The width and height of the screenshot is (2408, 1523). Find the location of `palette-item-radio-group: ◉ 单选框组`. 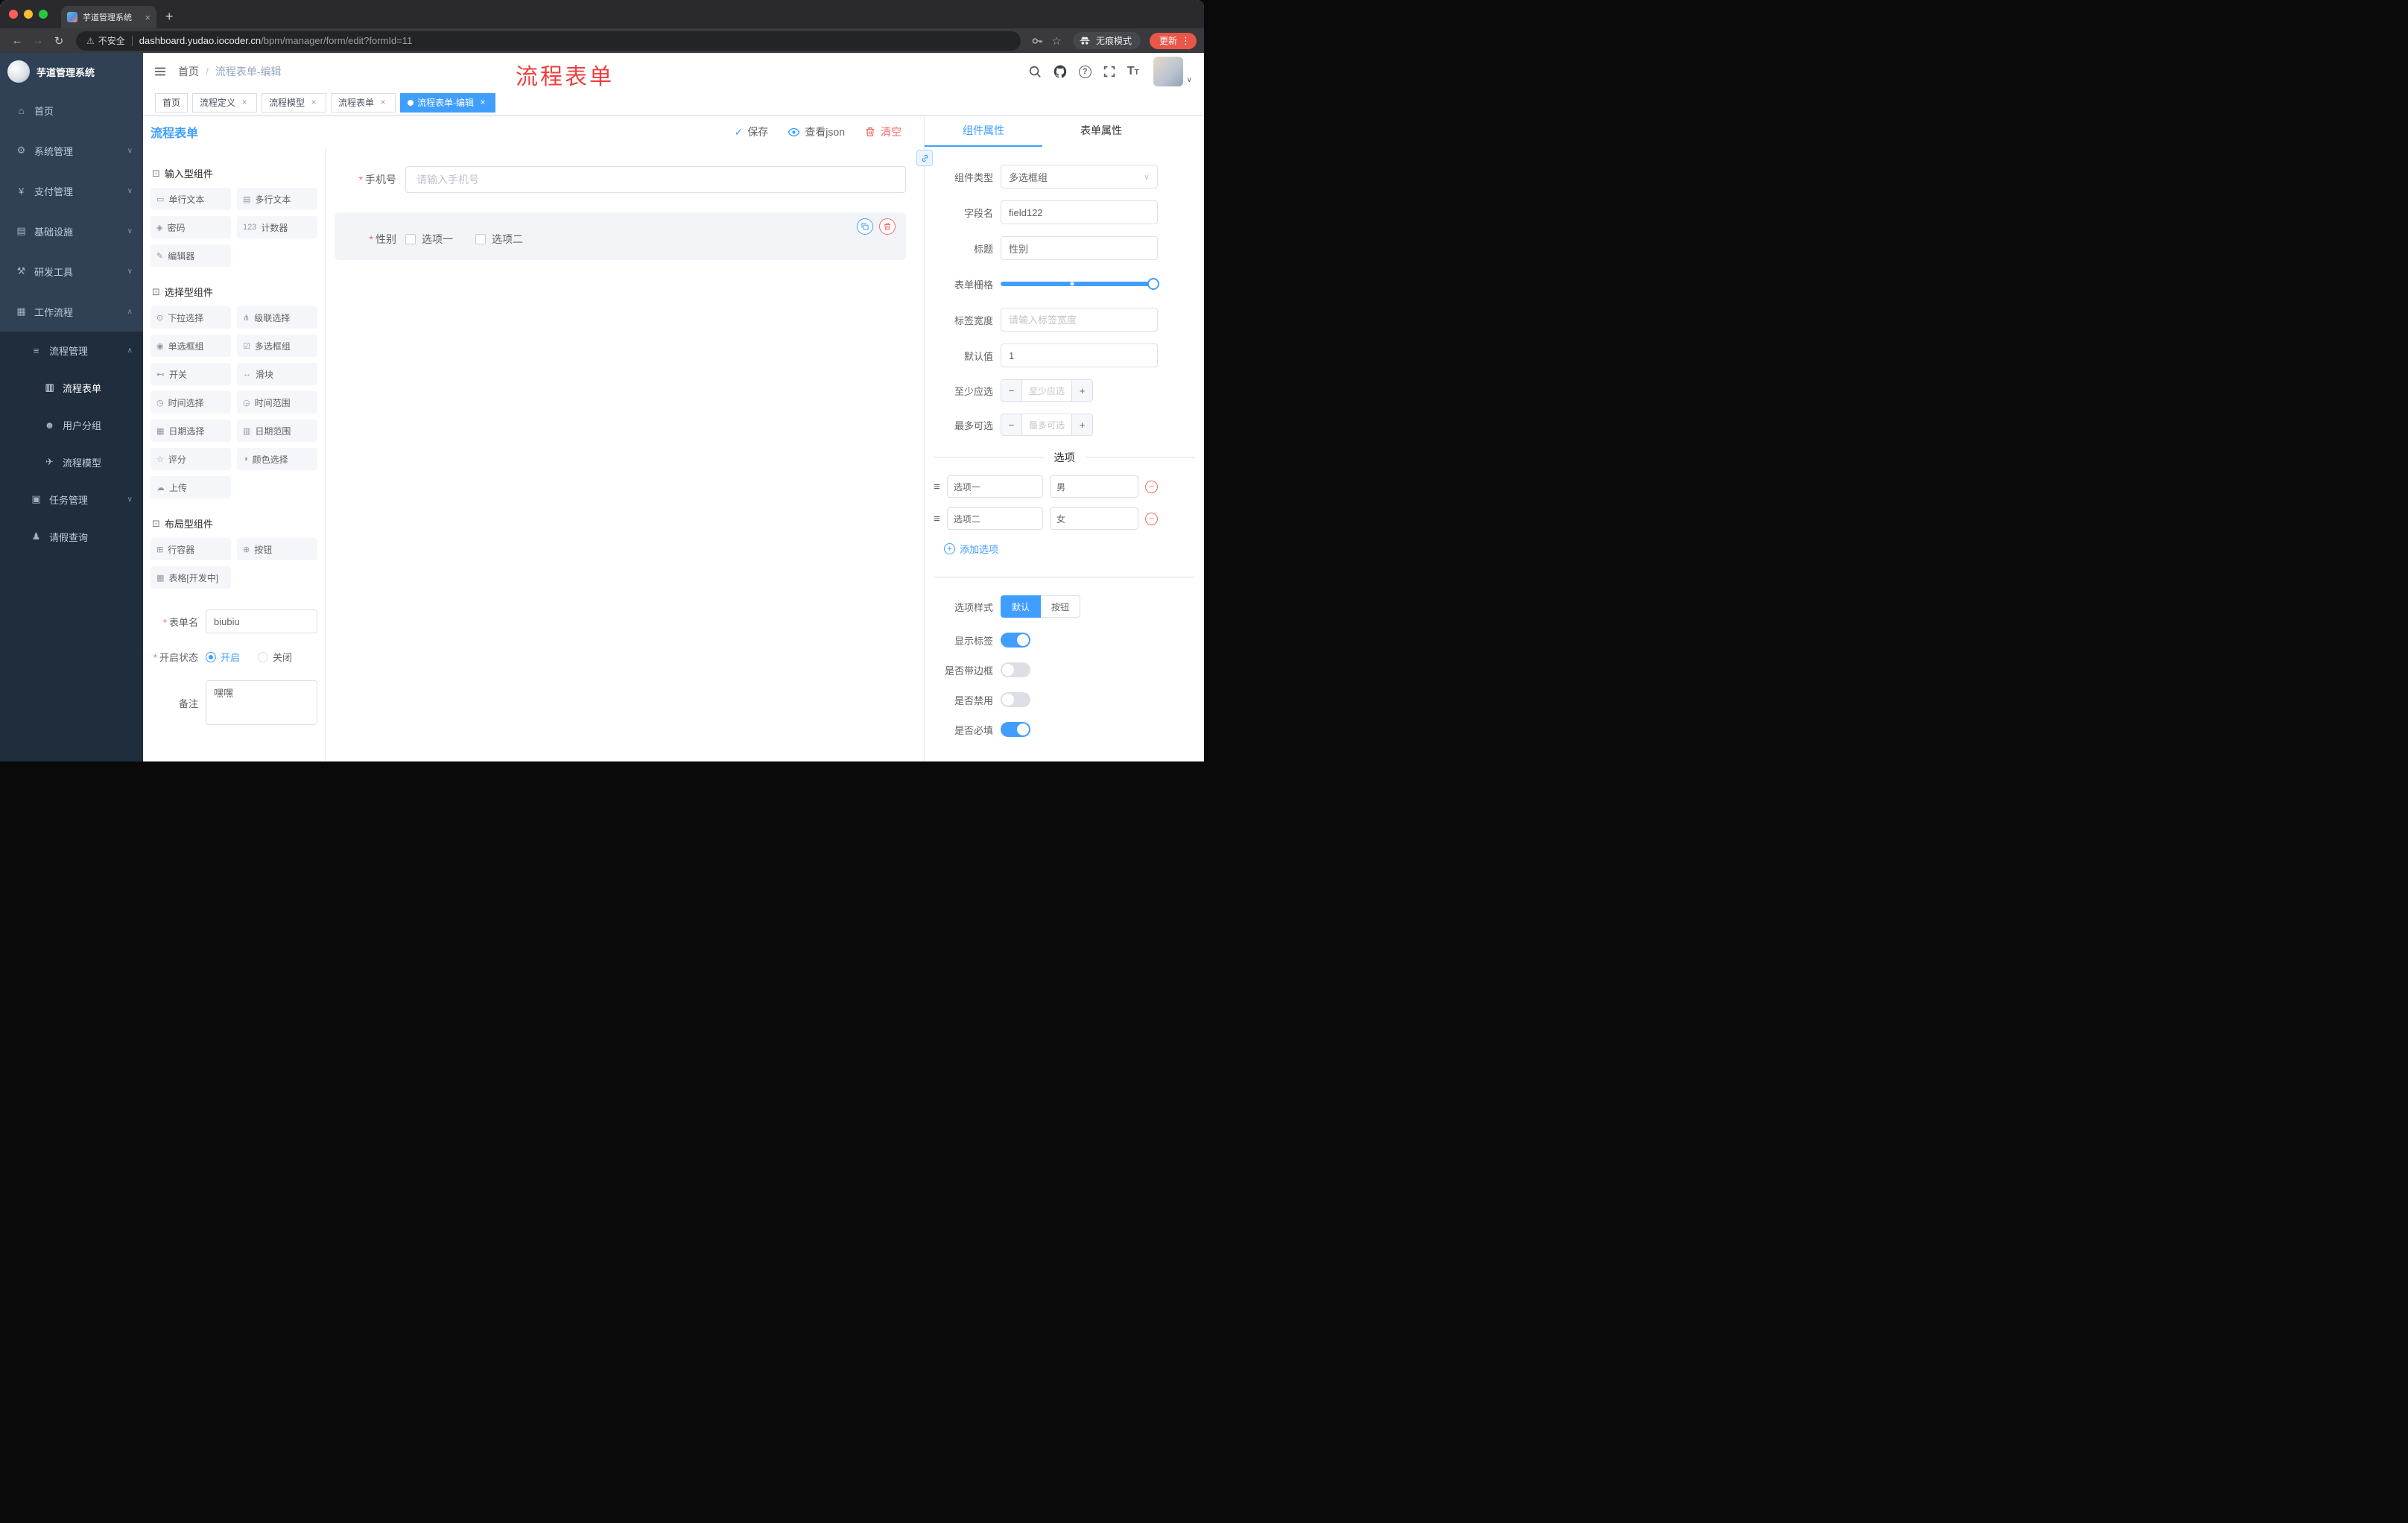

palette-item-radio-group: ◉ 单选框组 is located at coordinates (190, 346).